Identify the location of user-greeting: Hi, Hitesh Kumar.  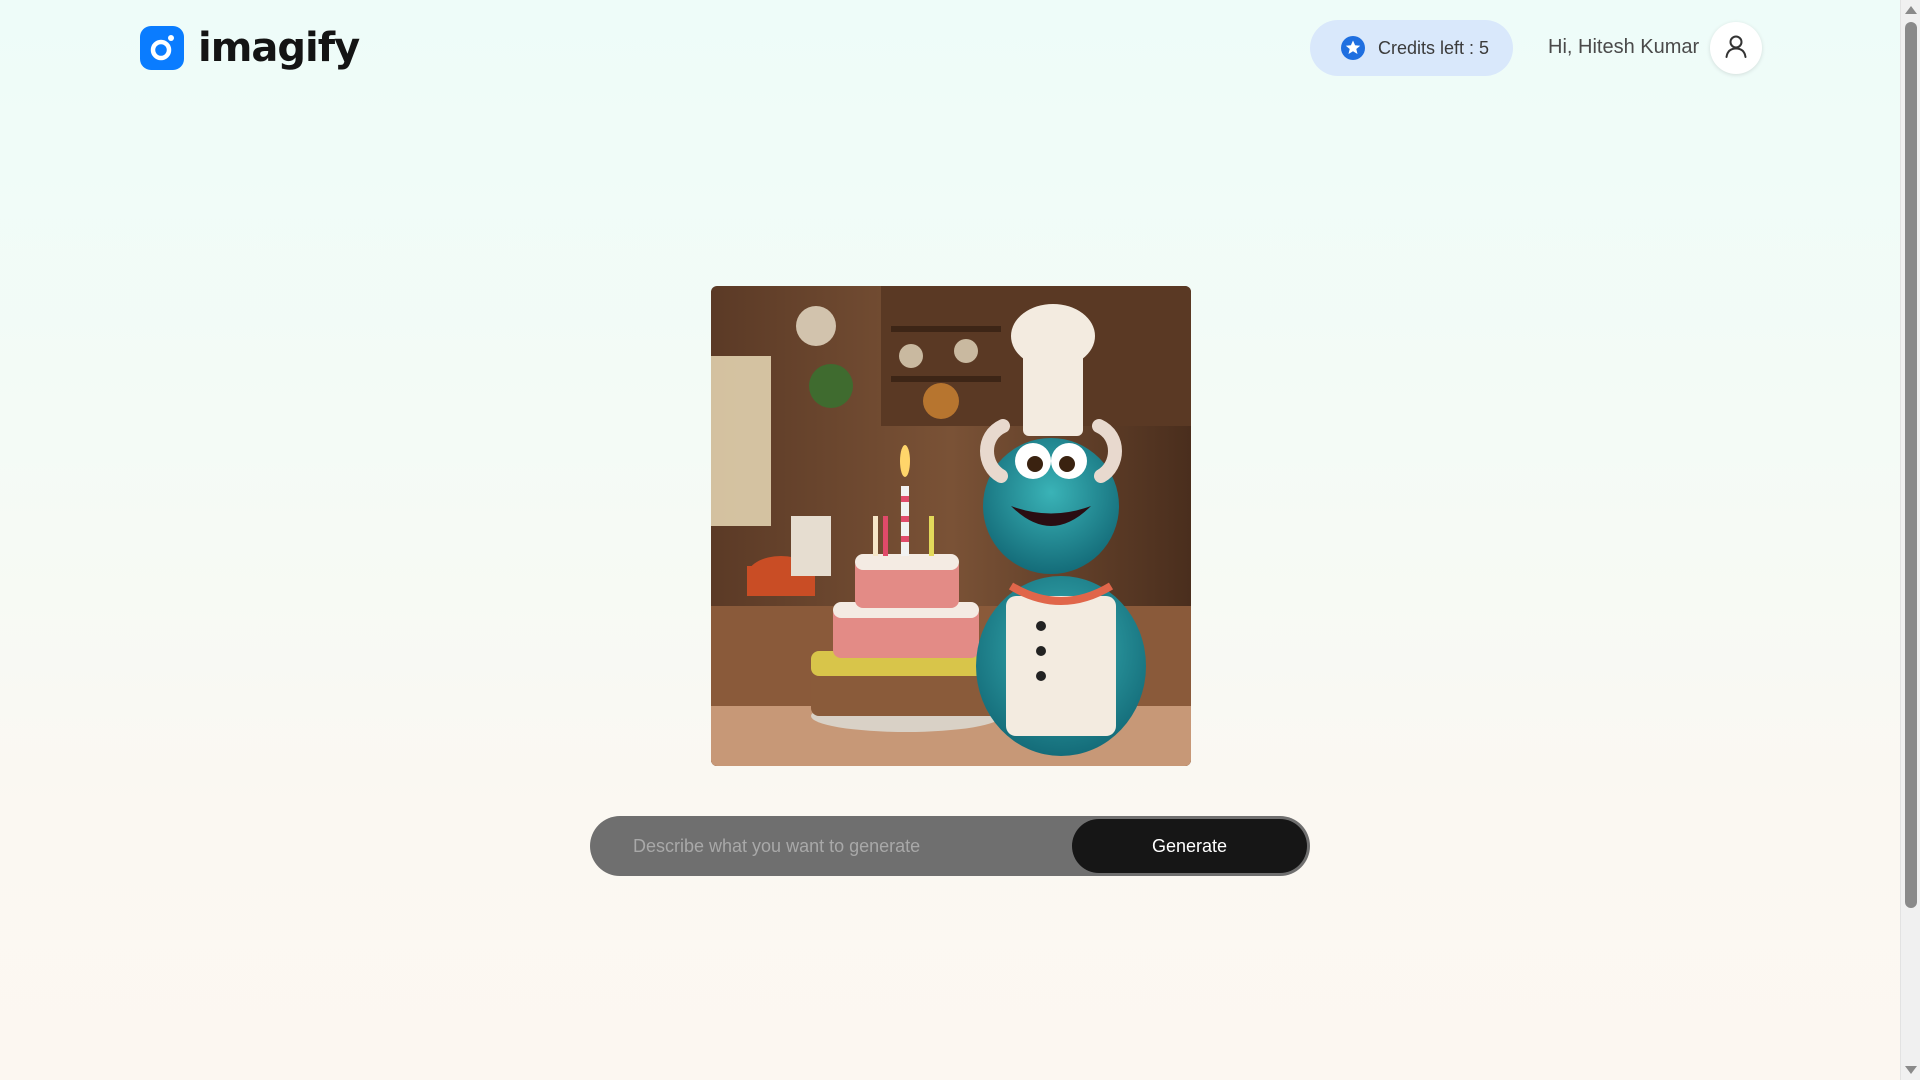
(1624, 47).